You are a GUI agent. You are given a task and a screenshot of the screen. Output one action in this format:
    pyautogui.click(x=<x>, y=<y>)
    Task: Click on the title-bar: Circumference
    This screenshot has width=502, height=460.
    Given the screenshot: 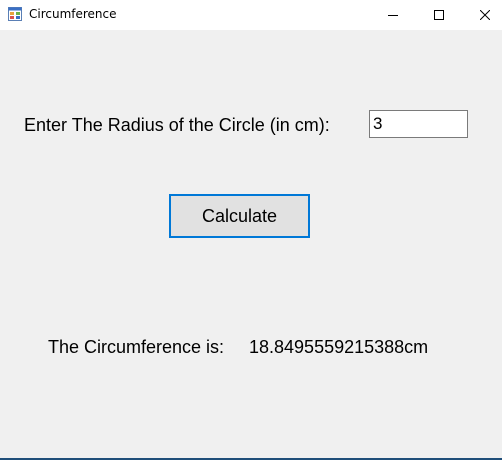 What is the action you would take?
    pyautogui.click(x=251, y=15)
    